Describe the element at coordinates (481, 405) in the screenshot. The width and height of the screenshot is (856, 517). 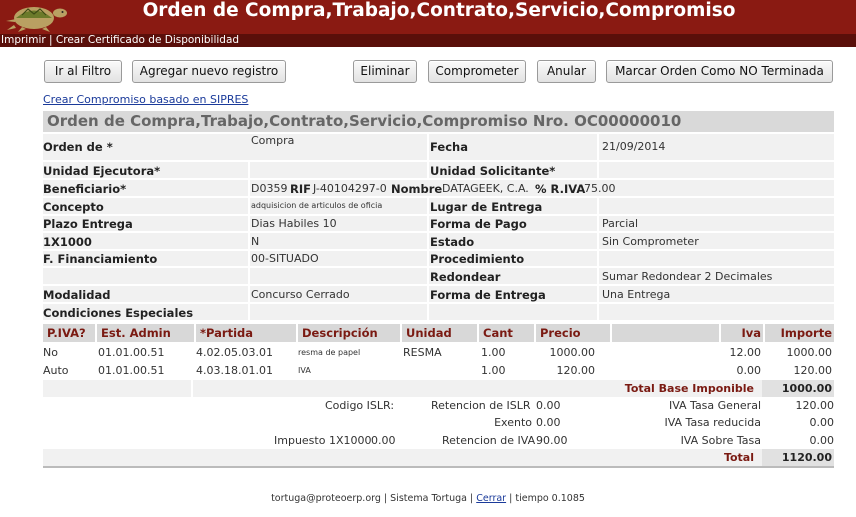
I see `retencion-islr-label: Retencion de ISLR` at that location.